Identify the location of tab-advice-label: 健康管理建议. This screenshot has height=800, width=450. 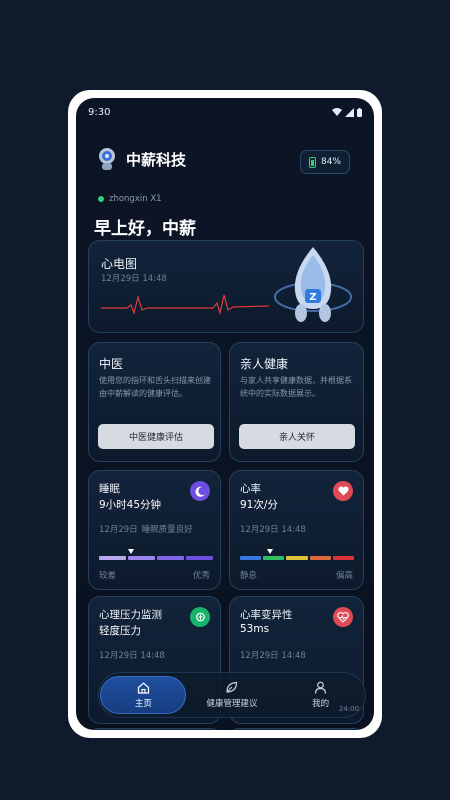
(232, 704).